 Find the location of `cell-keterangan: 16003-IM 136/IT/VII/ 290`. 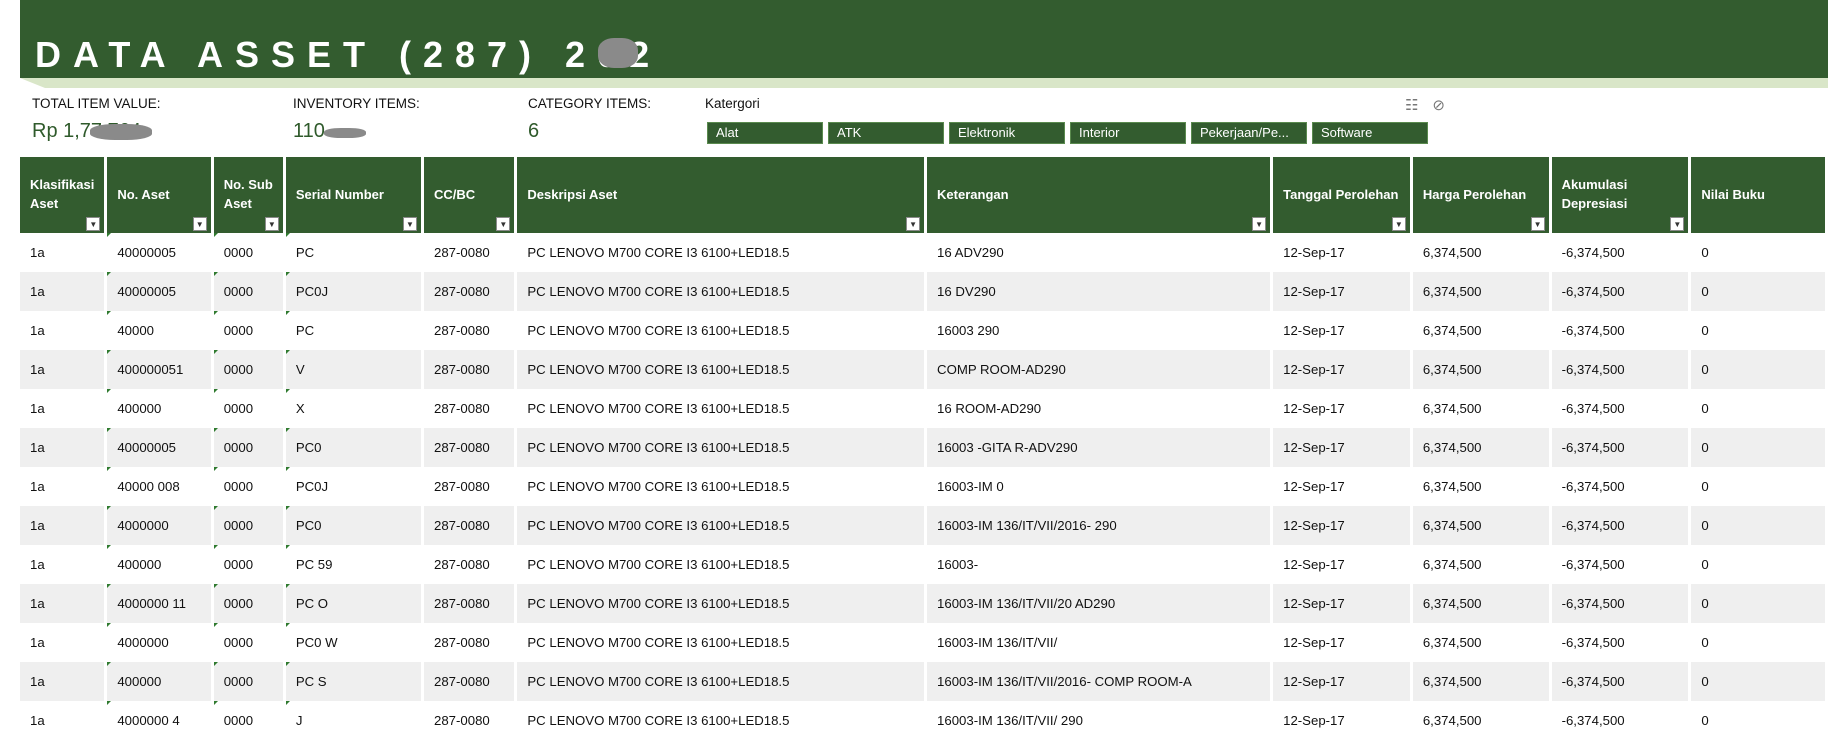

cell-keterangan: 16003-IM 136/IT/VII/ 290 is located at coordinates (1099, 720).